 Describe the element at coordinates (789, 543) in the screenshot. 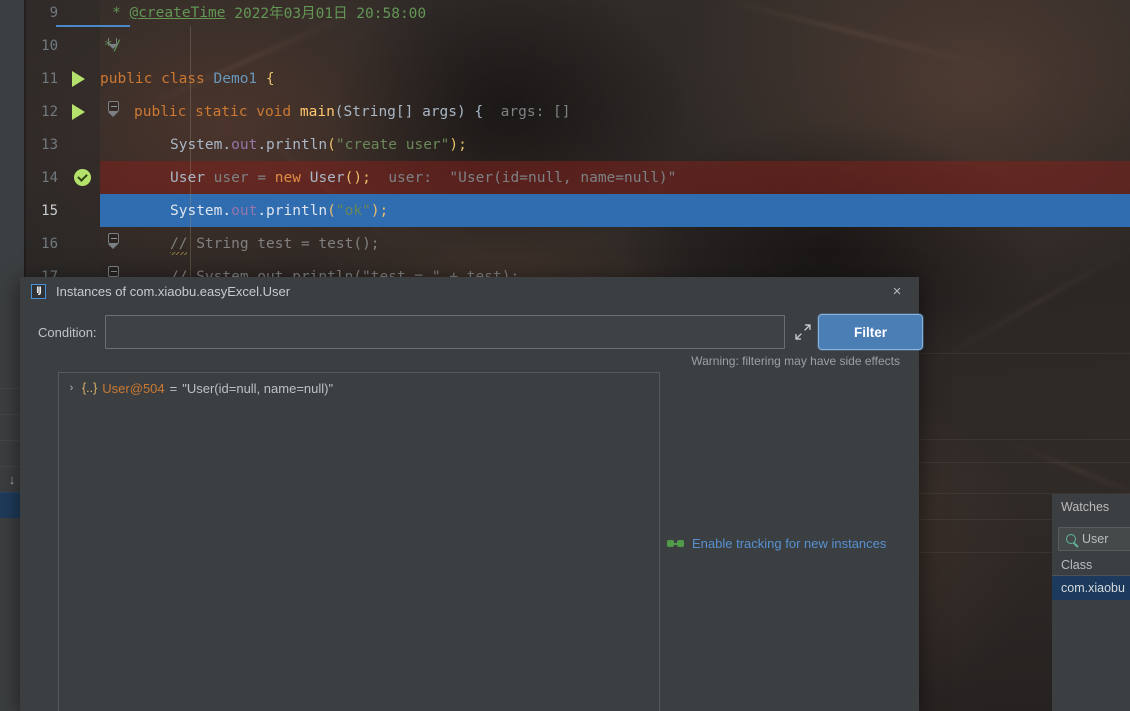

I see `enable-tracking-label: Enable tracking for new instances` at that location.